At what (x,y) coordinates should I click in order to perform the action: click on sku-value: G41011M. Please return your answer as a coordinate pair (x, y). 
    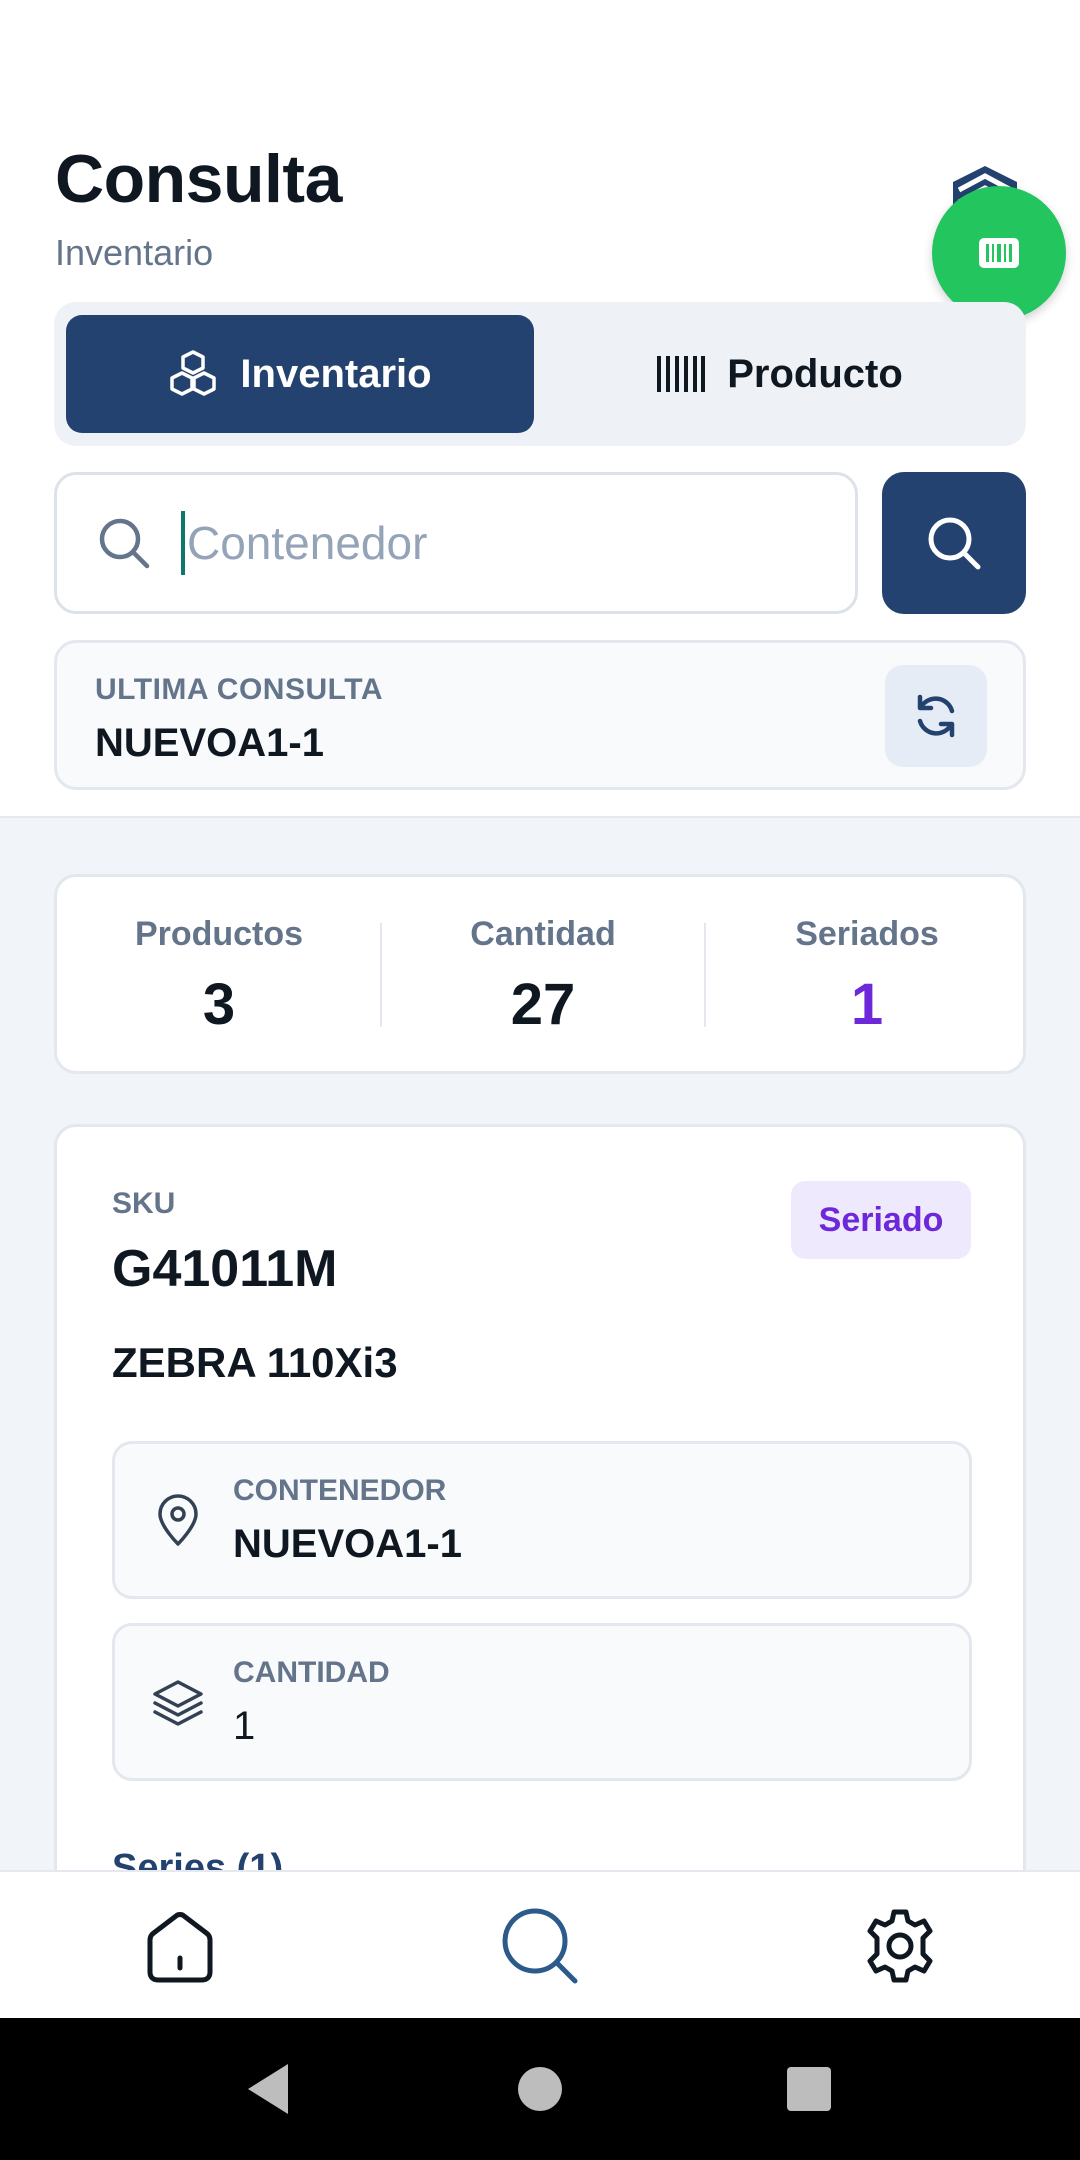
    Looking at the image, I should click on (225, 1269).